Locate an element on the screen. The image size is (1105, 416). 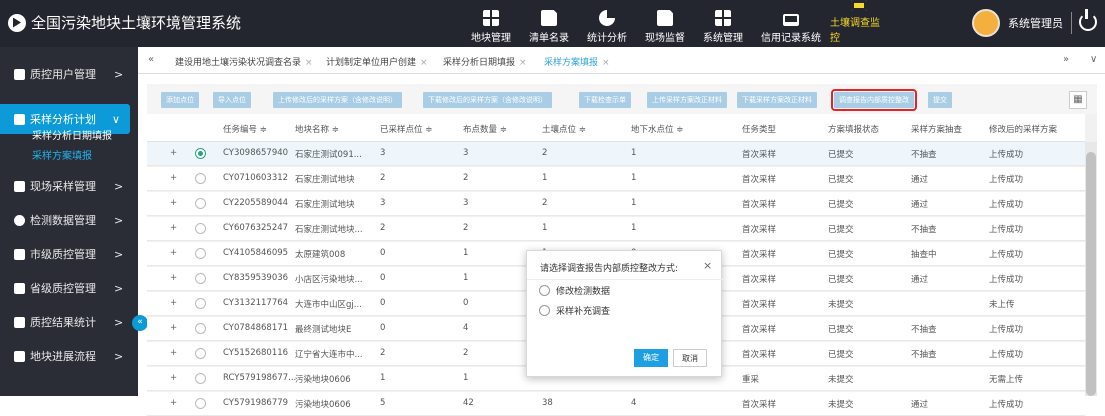
download-correction-button: 下载采样方案改正材料 is located at coordinates (777, 100).